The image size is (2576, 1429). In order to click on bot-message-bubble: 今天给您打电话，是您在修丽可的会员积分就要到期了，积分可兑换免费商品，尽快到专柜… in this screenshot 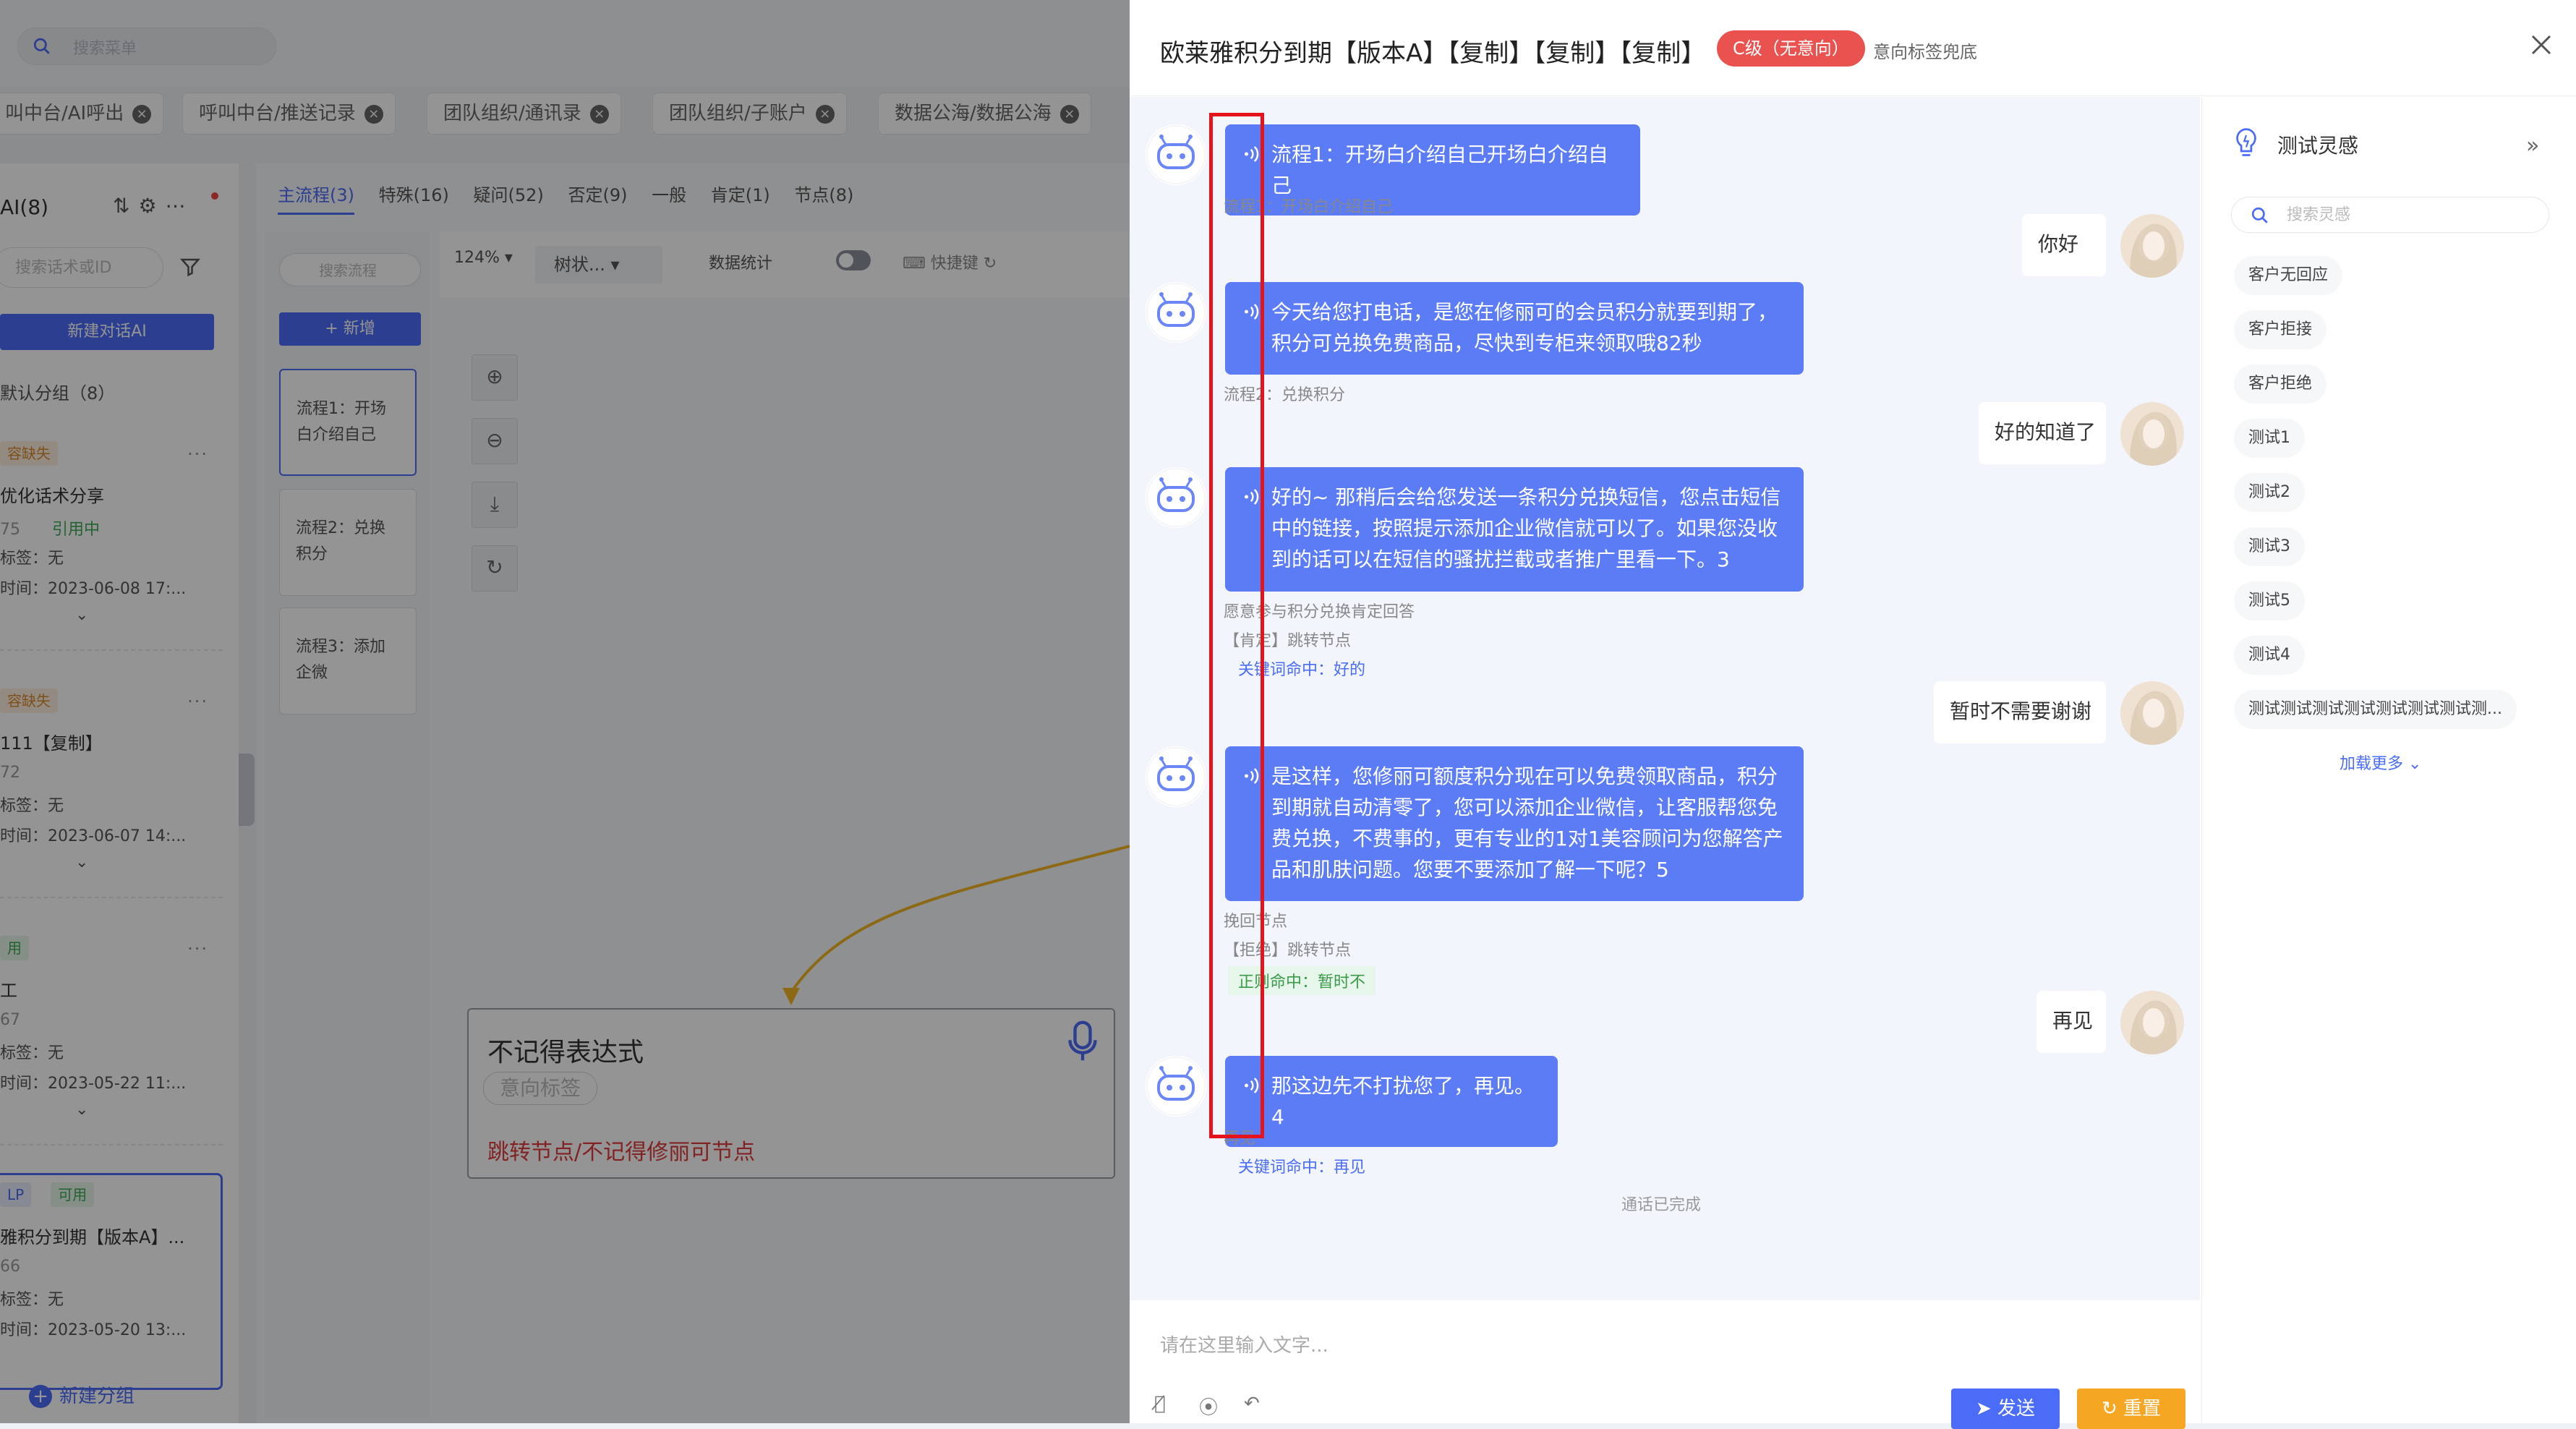, I will do `click(1515, 328)`.